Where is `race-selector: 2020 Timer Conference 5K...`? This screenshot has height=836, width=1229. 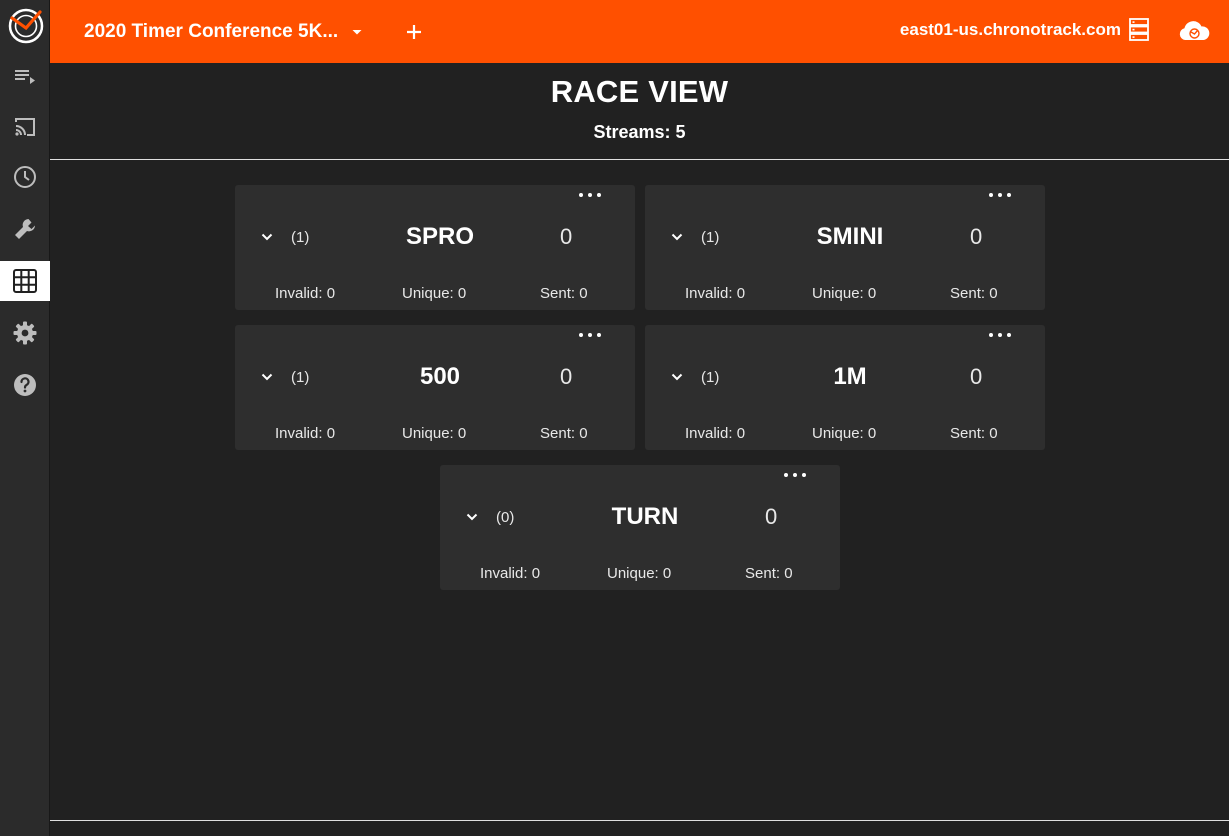 race-selector: 2020 Timer Conference 5K... is located at coordinates (224, 32).